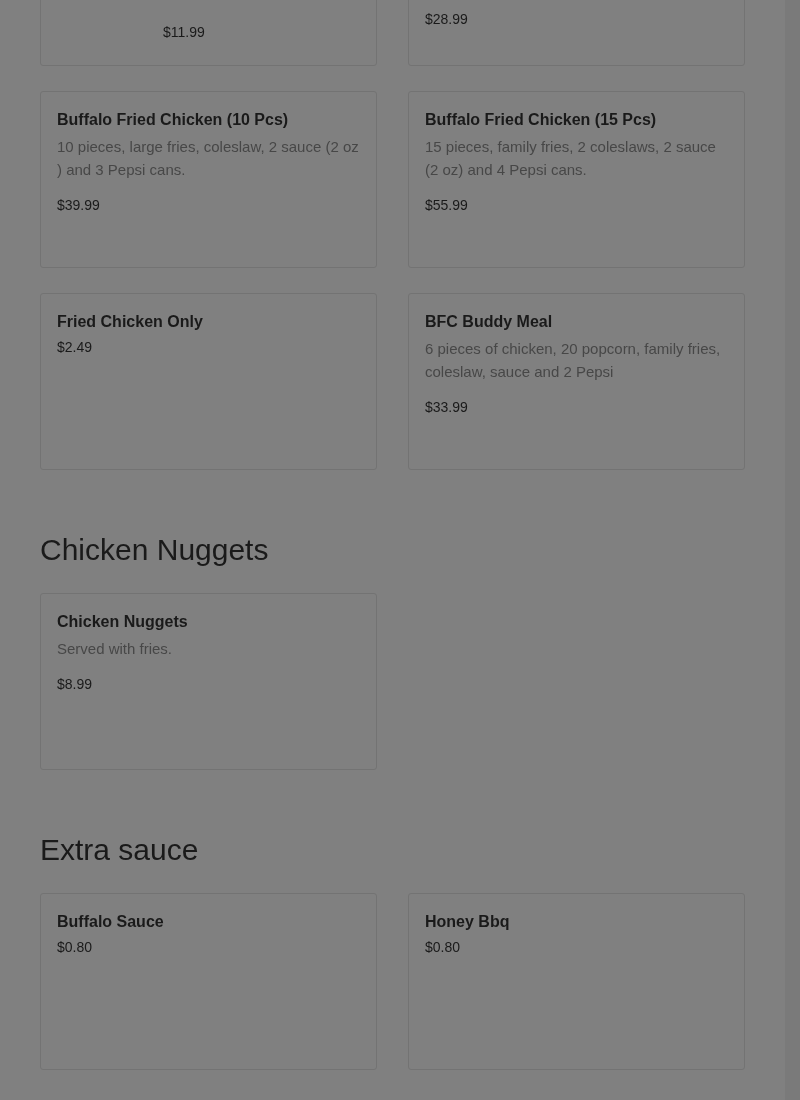  Describe the element at coordinates (468, 922) in the screenshot. I see `item-name: Honey Bbq` at that location.